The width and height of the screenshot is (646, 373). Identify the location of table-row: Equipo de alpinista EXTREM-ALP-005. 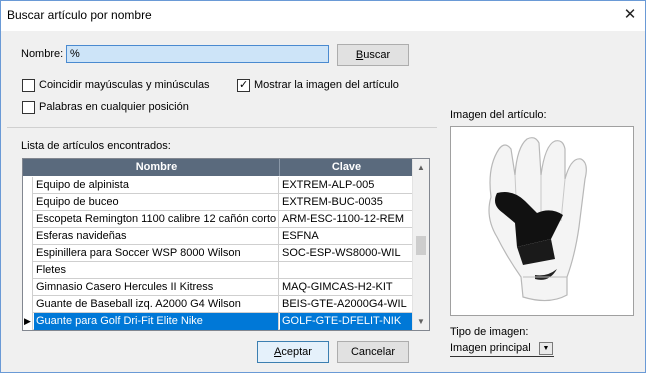
(218, 185).